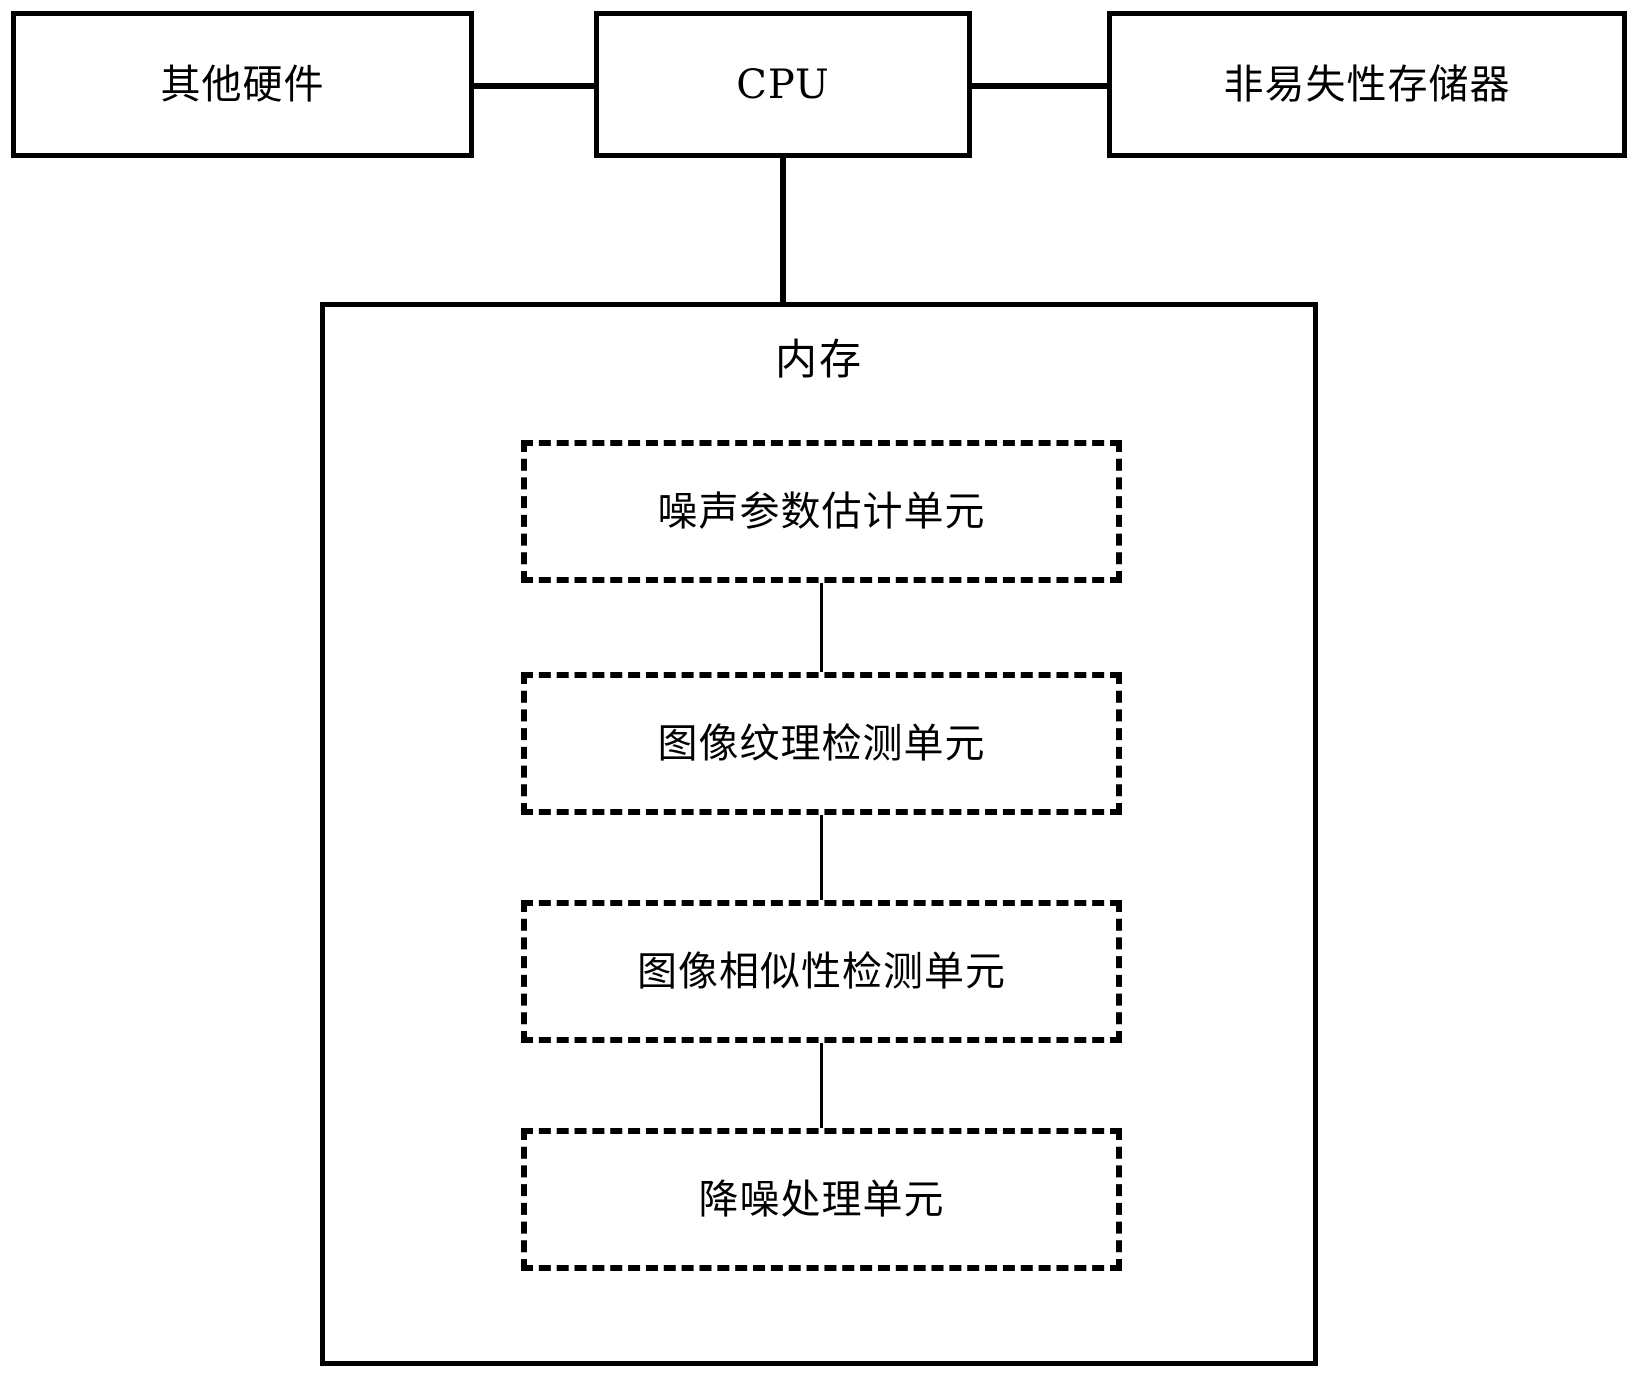 The width and height of the screenshot is (1638, 1383). I want to click on block-nonvolatile-storage-label: 非易失性存储器, so click(1367, 84).